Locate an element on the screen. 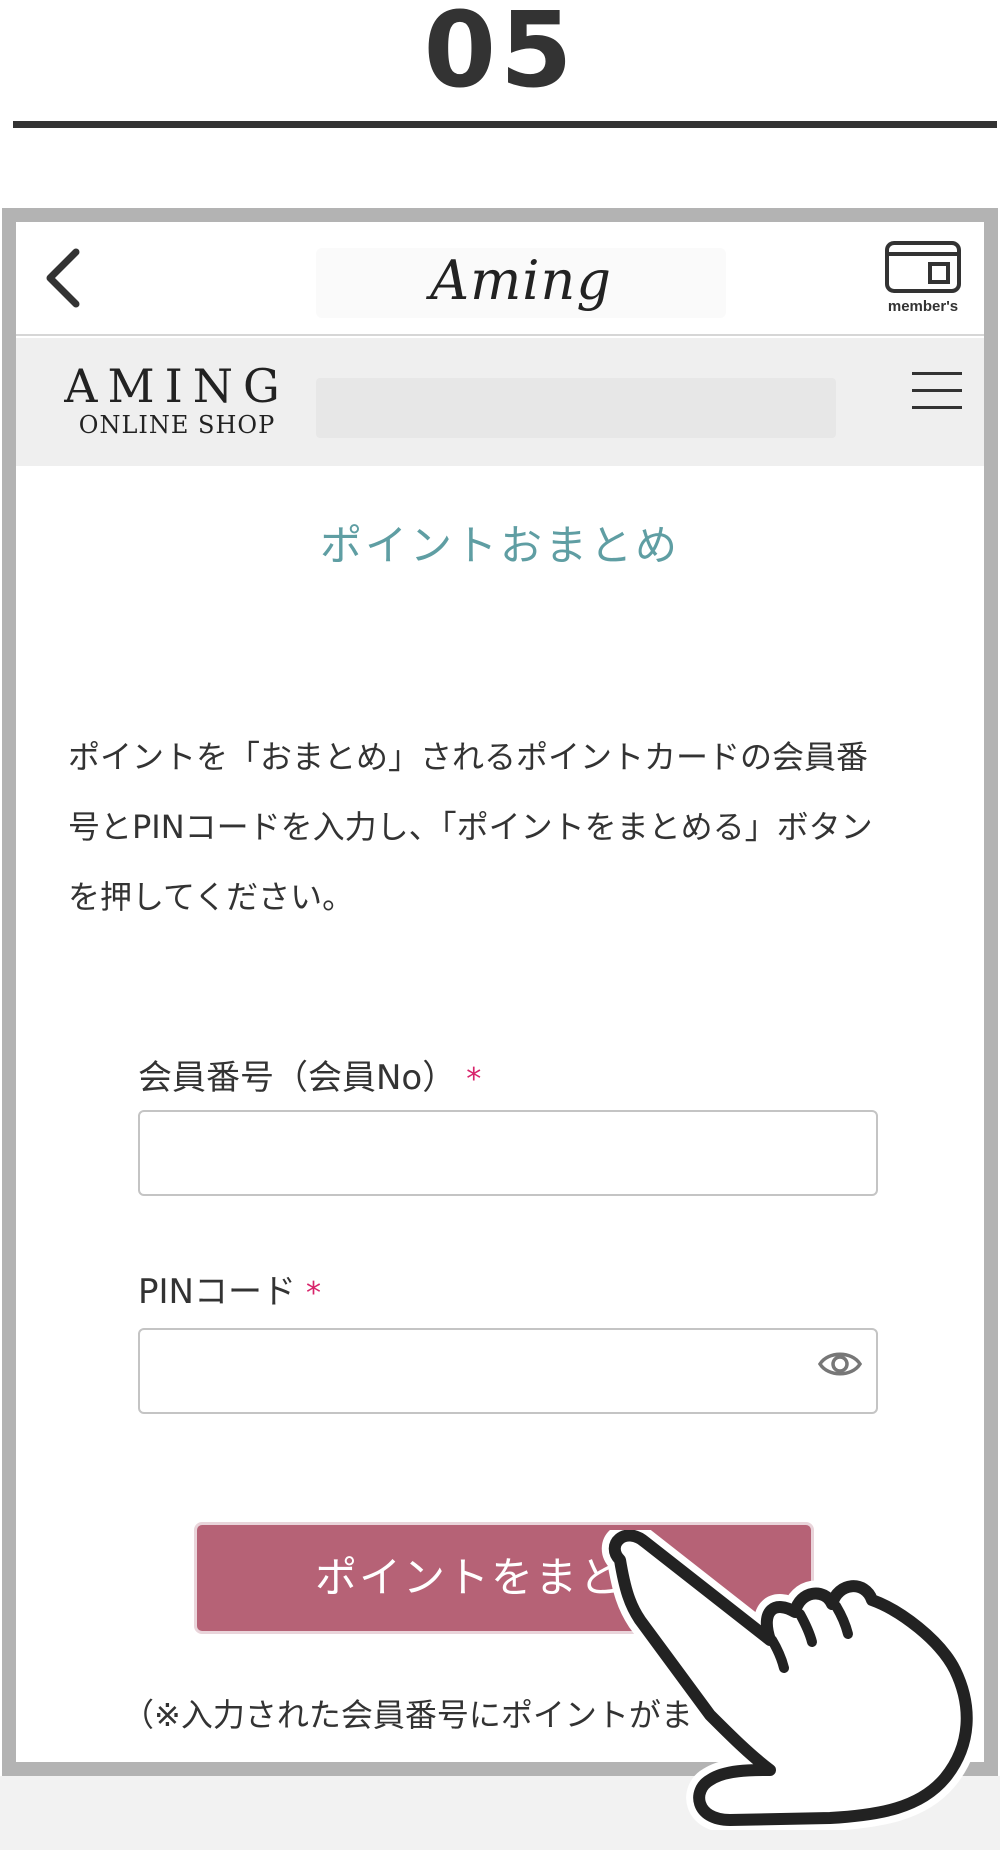 Image resolution: width=1000 pixels, height=1850 pixels. pin-input is located at coordinates (508, 1371).